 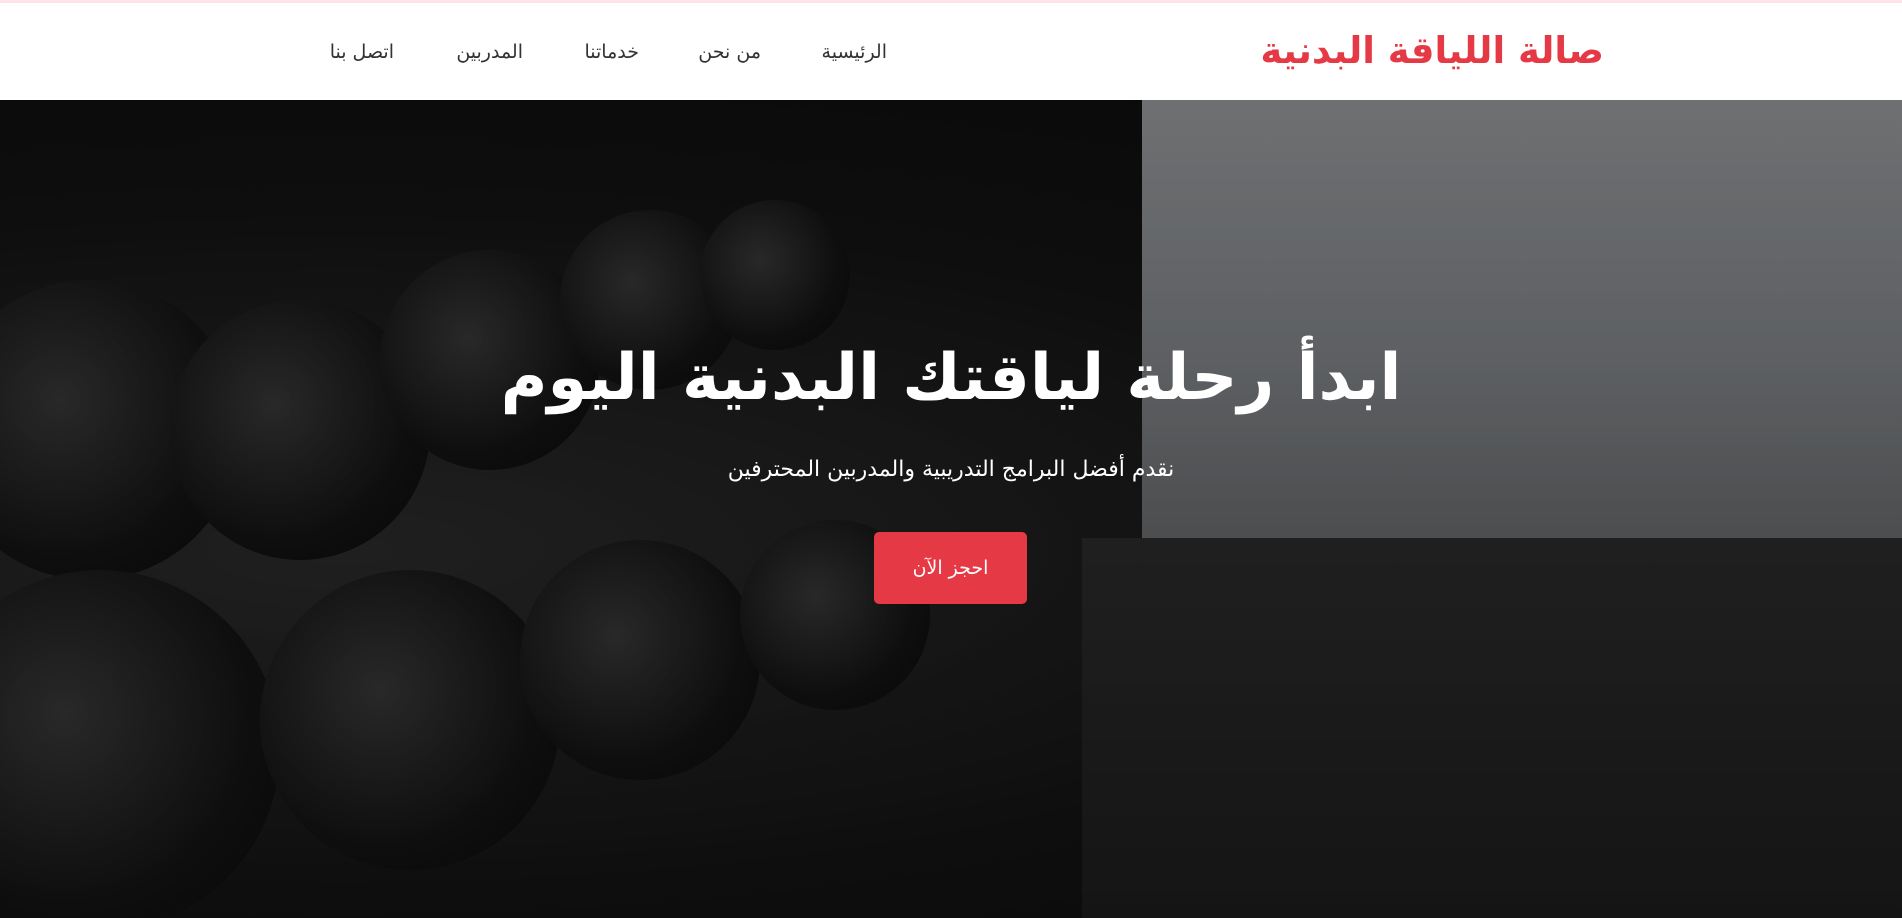 I want to click on book-now-button: احجز الآن, so click(x=950, y=568).